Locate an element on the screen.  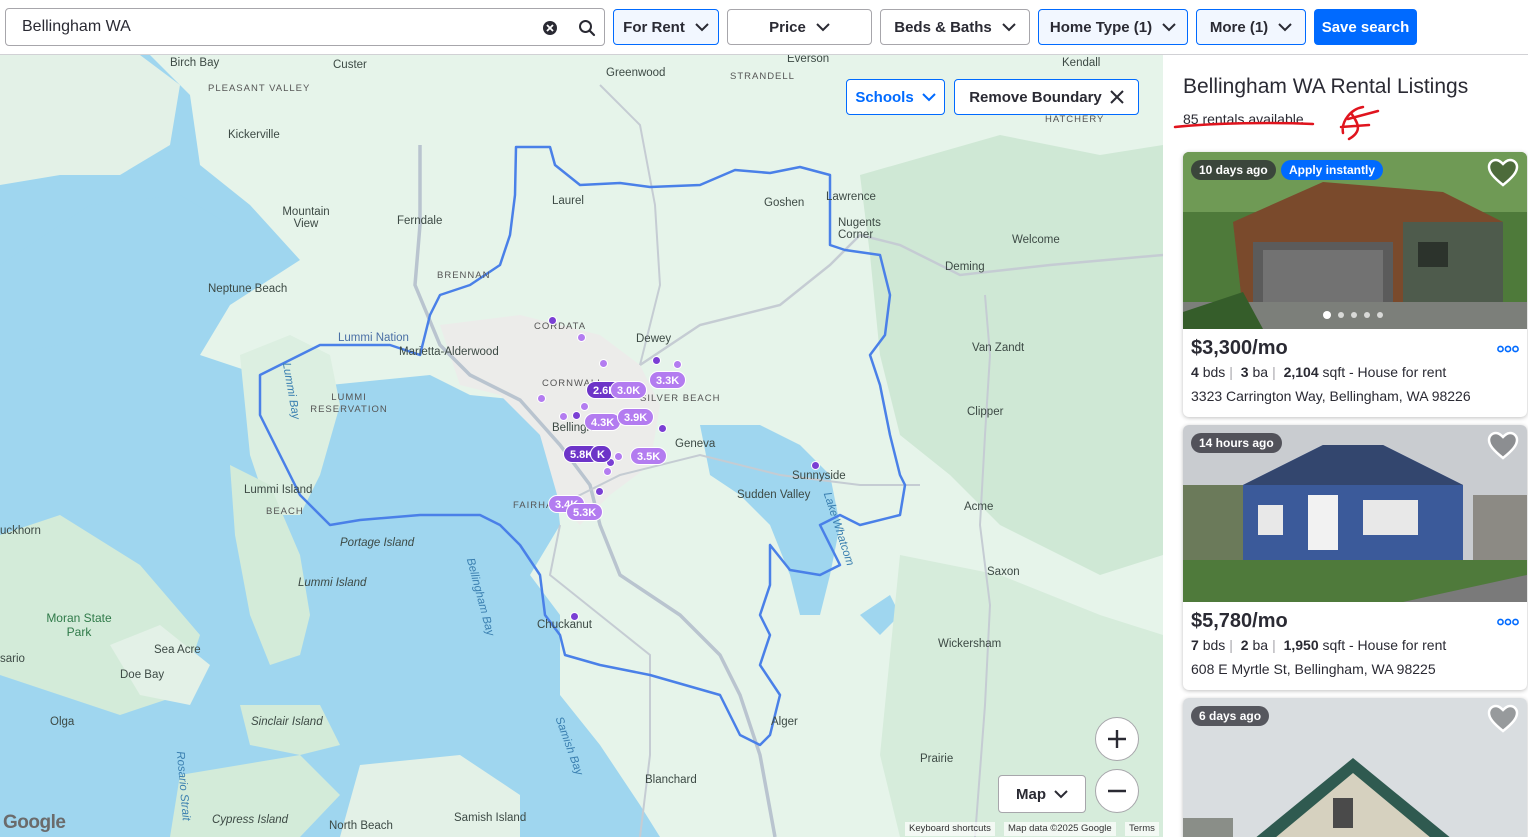
map-label: uckhorn is located at coordinates (20, 531).